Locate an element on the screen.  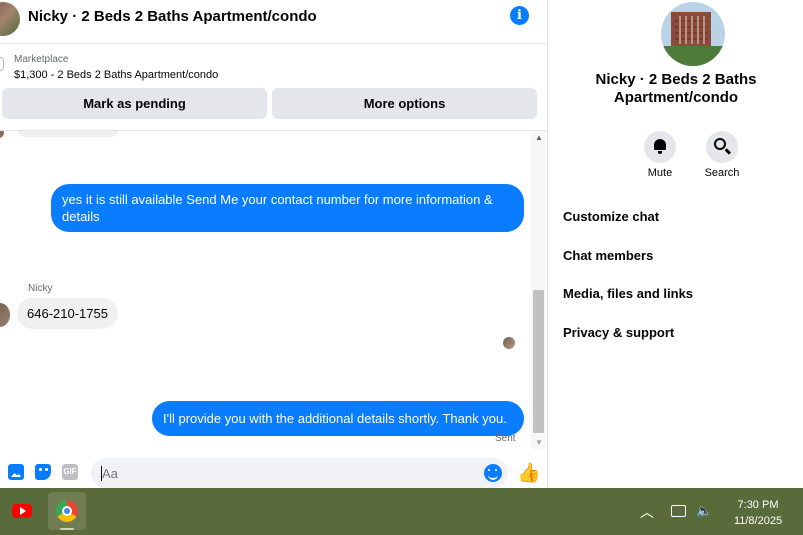
chrome-taskbar-button is located at coordinates (67, 511).